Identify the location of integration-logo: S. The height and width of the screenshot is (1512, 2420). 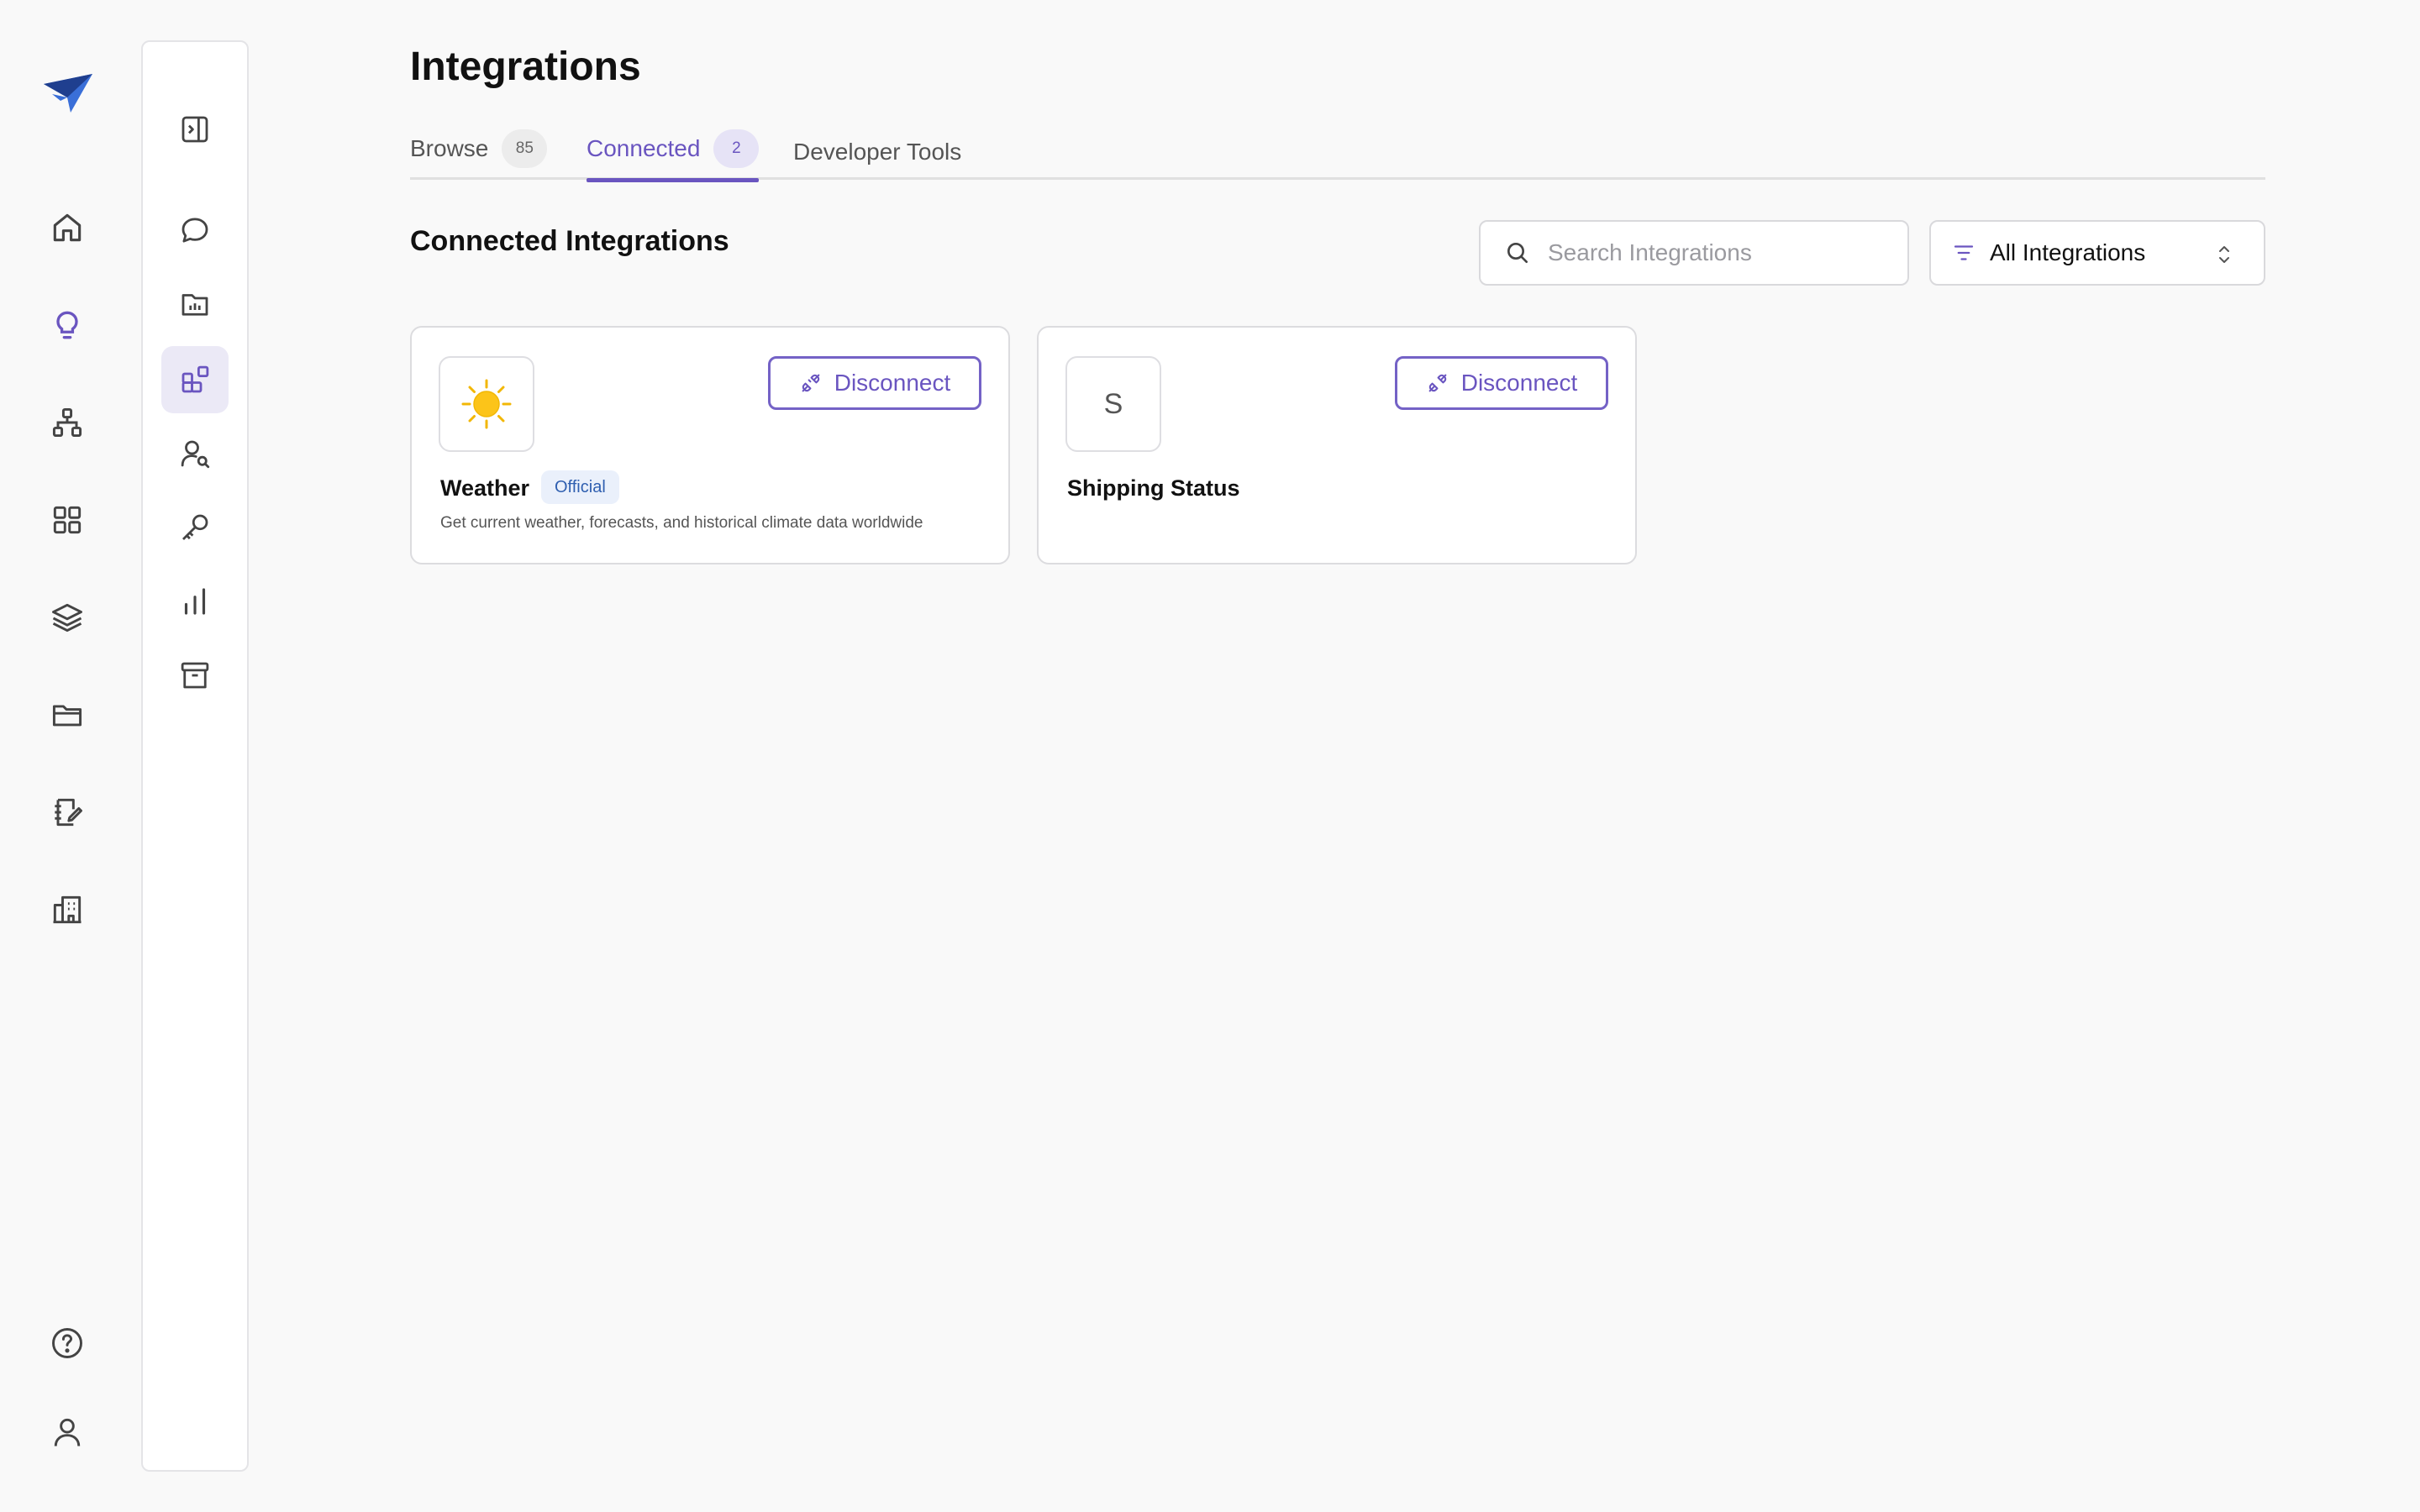
(1113, 404).